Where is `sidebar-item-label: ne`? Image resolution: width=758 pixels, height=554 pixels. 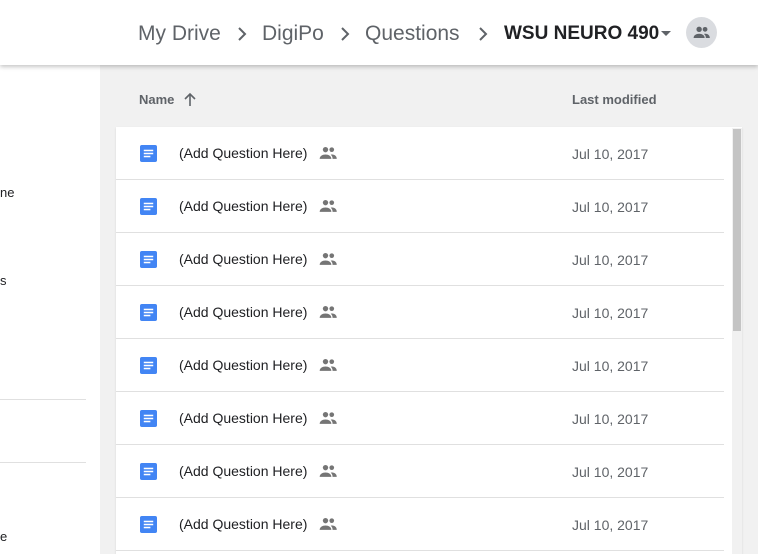
sidebar-item-label: ne is located at coordinates (7, 193).